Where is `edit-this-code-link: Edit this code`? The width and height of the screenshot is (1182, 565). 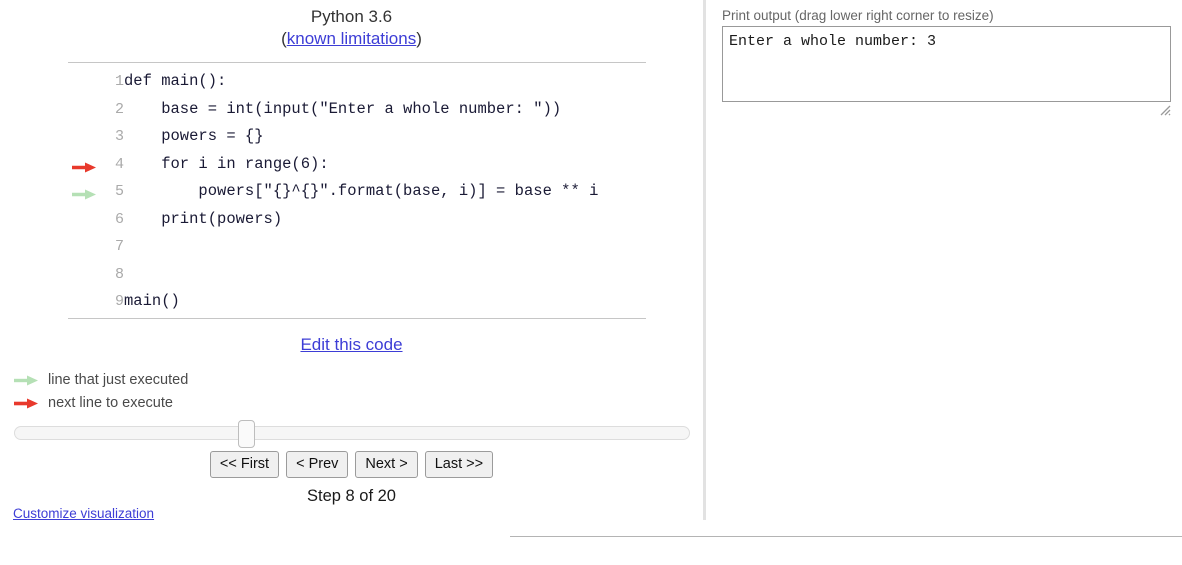
edit-this-code-link: Edit this code is located at coordinates (351, 344).